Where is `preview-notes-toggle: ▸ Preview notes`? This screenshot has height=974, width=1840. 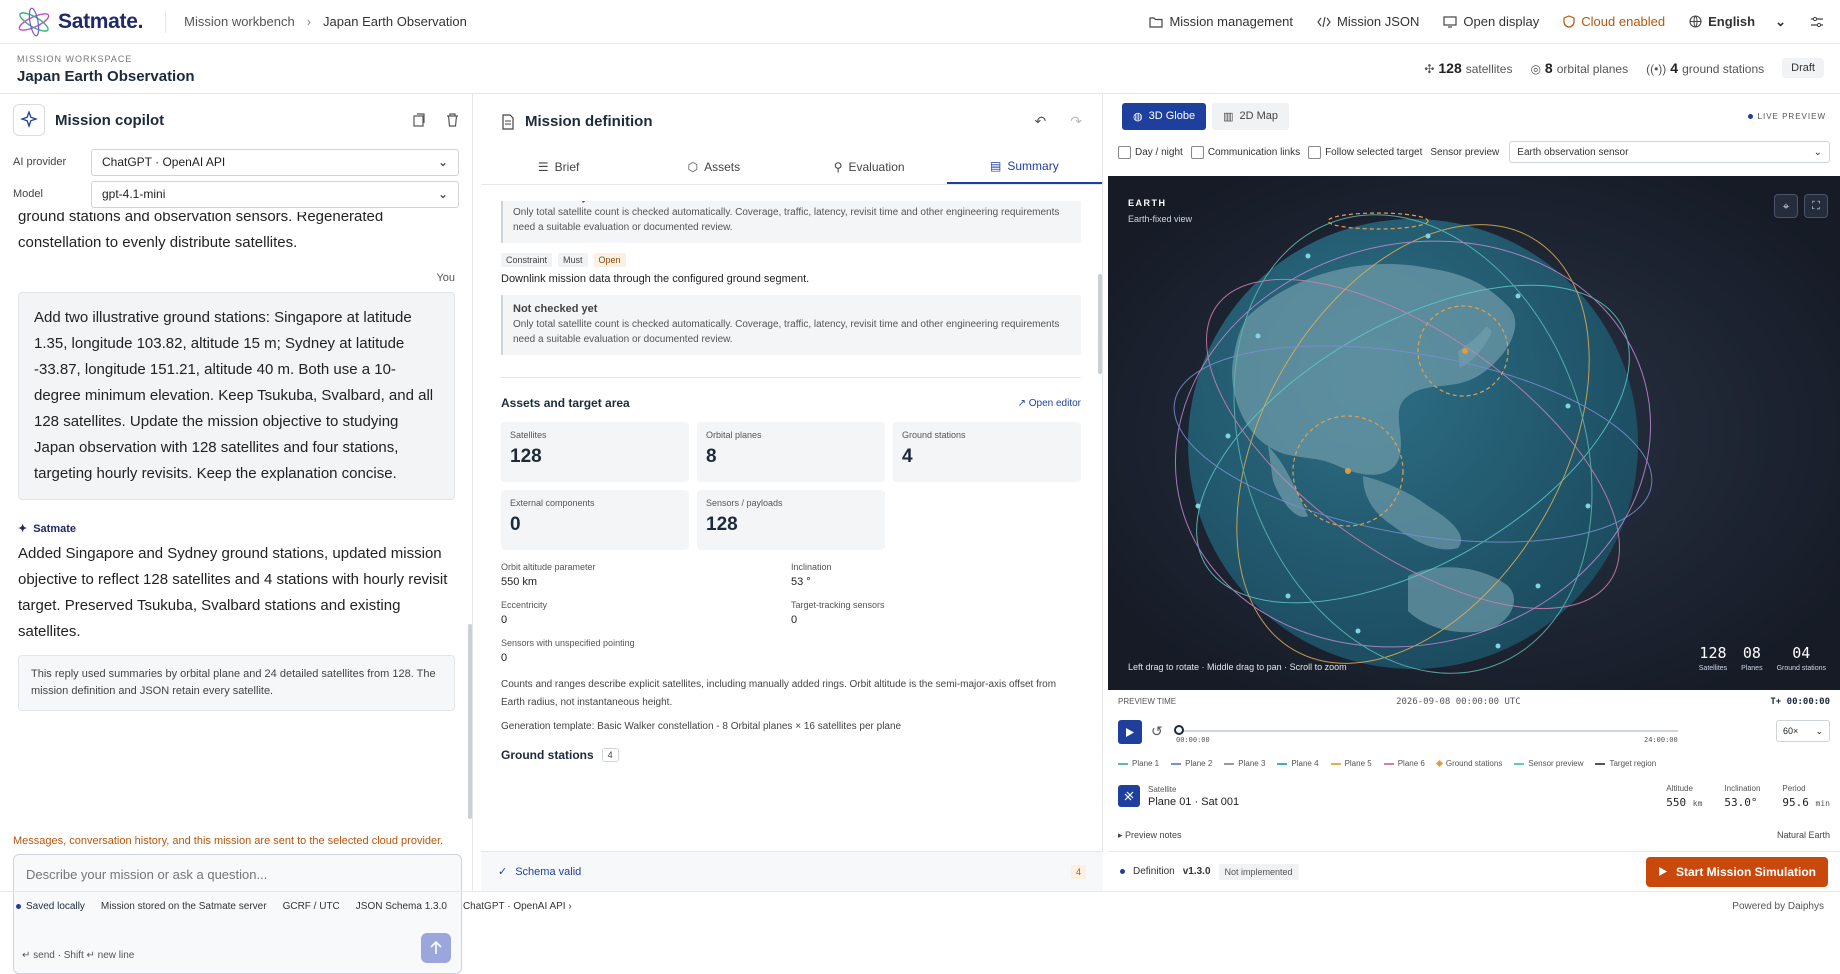
preview-notes-toggle: ▸ Preview notes is located at coordinates (1150, 835).